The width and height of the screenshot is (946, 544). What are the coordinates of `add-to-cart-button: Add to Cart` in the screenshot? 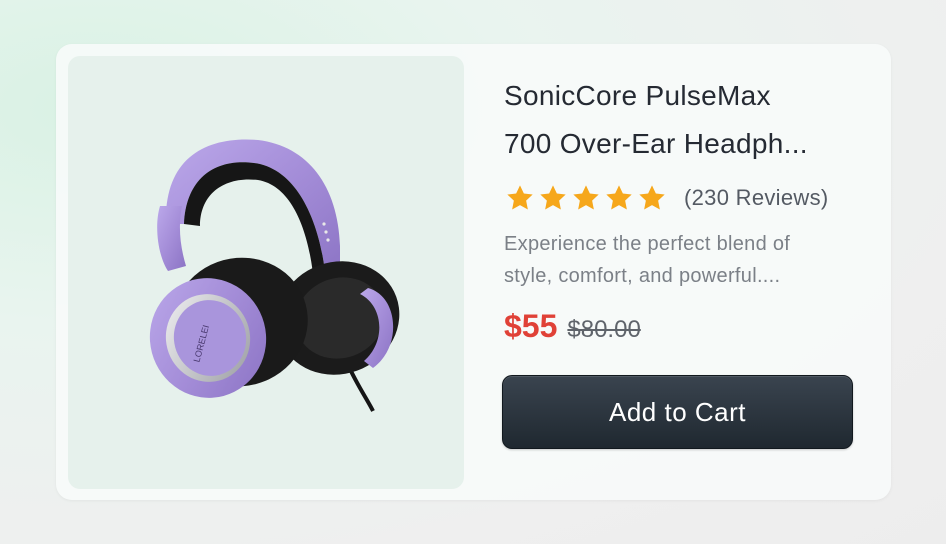 It's located at (677, 412).